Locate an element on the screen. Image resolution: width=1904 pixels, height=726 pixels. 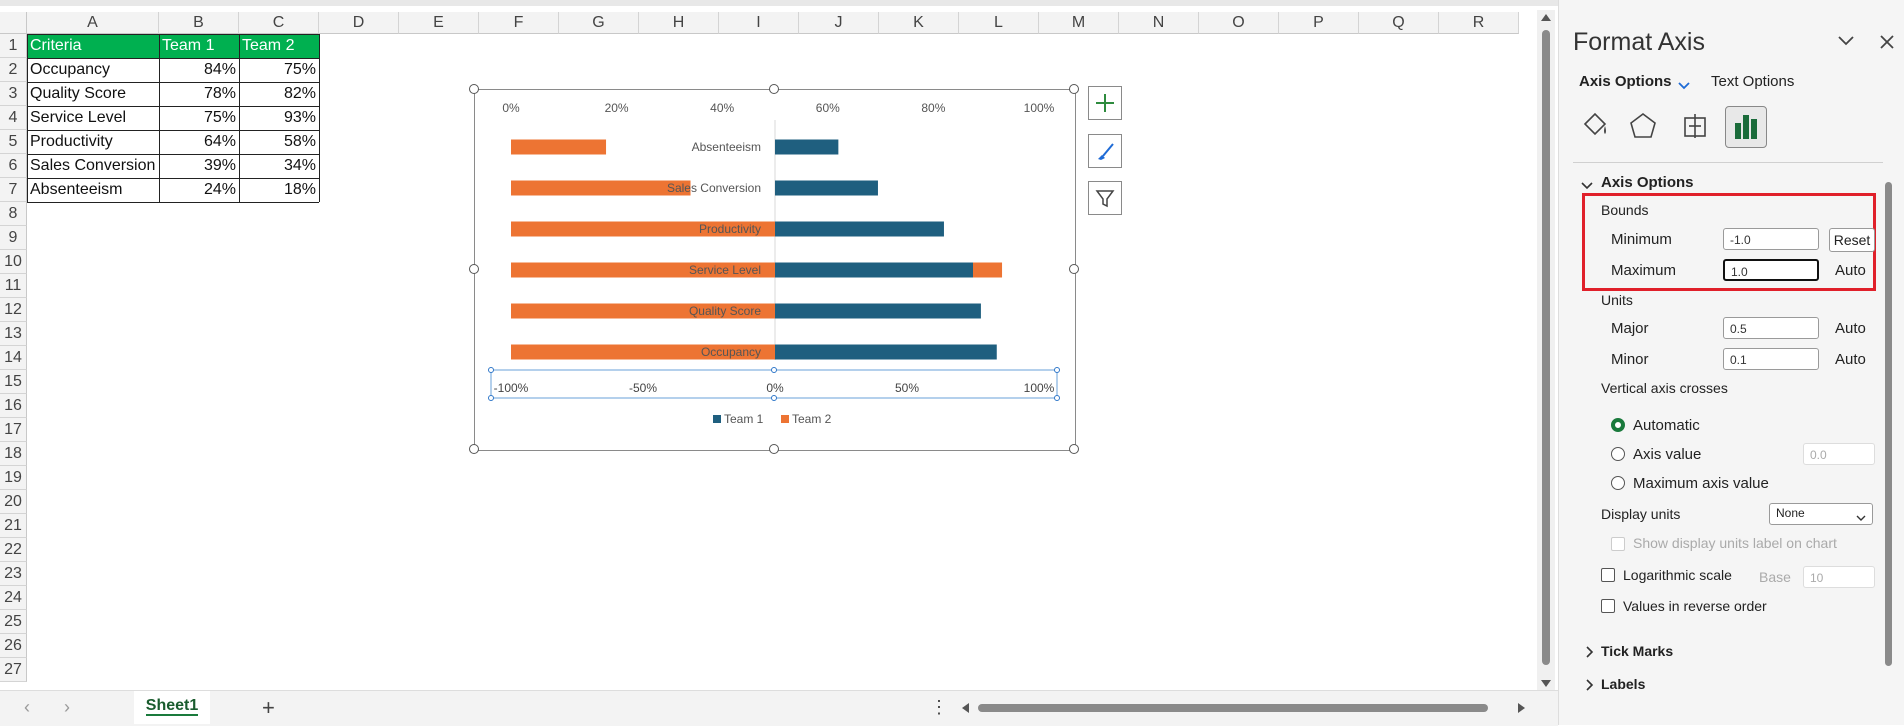
log-scale-checkbox is located at coordinates (1608, 575).